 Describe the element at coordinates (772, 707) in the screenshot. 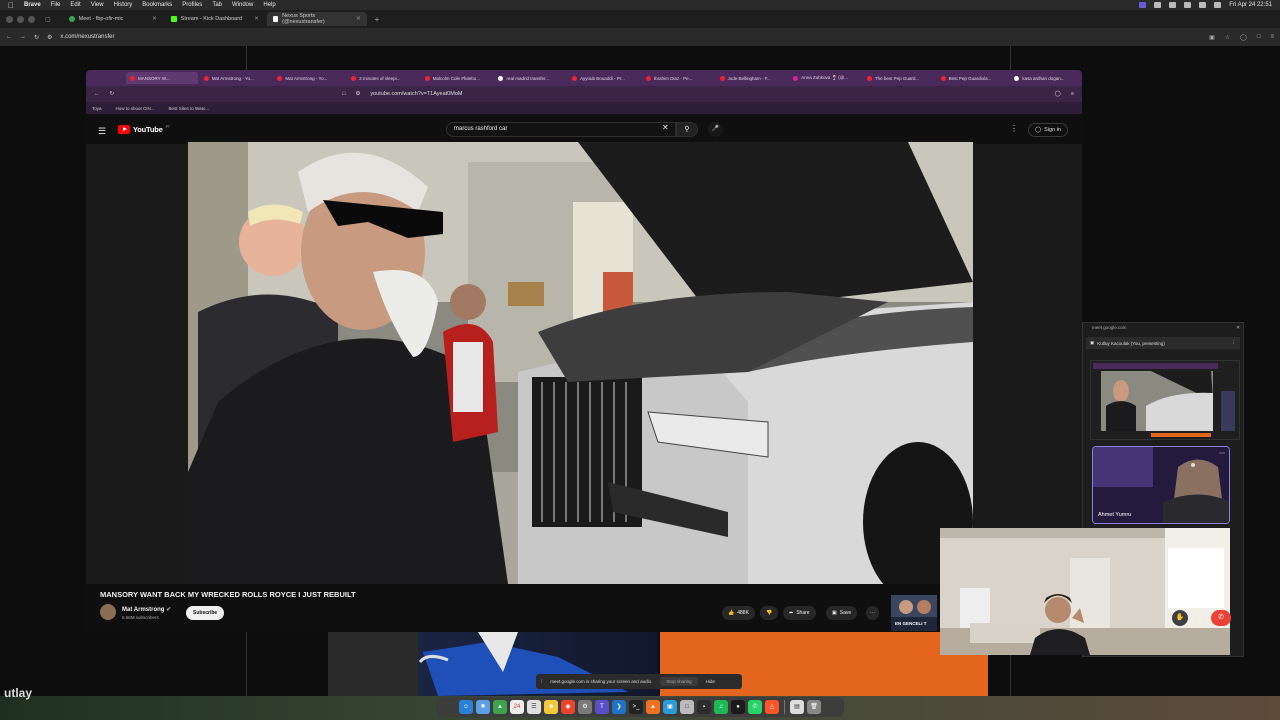

I see `brave-beta-icon: △` at that location.